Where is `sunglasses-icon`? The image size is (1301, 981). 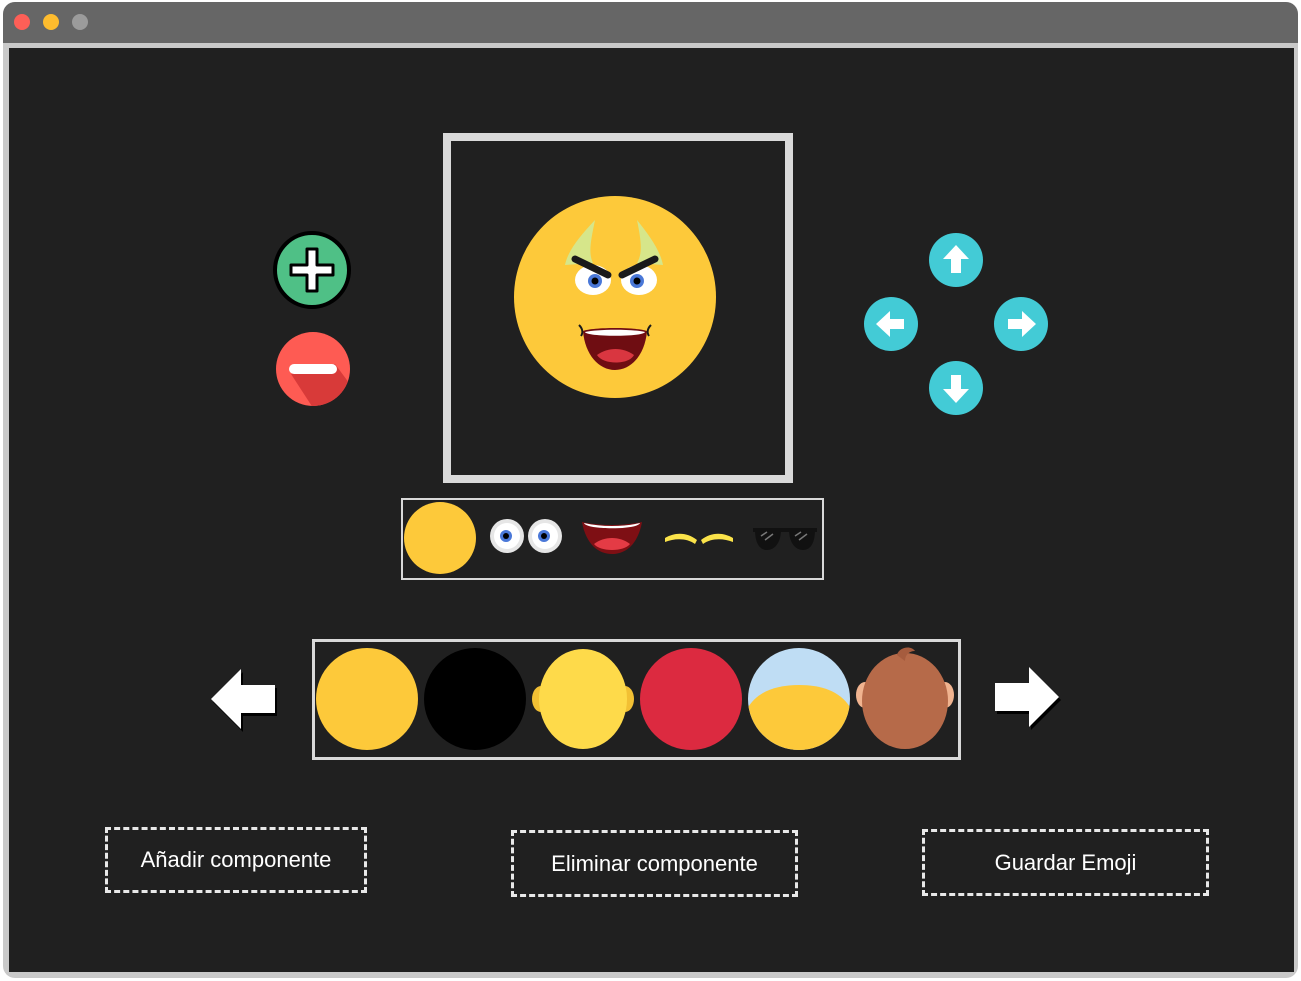
sunglasses-icon is located at coordinates (785, 537).